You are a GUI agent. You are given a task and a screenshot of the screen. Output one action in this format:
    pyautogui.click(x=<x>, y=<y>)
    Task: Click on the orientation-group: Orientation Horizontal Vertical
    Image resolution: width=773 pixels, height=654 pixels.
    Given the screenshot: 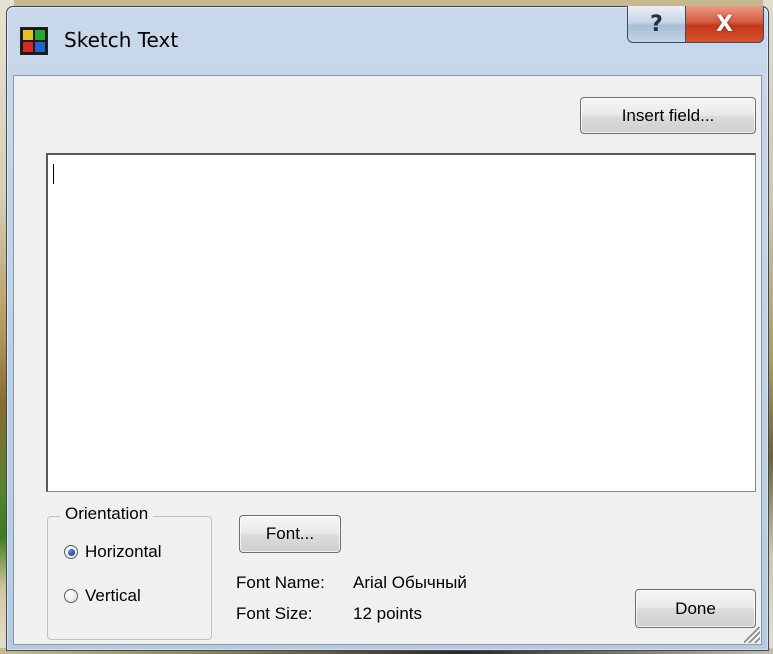 What is the action you would take?
    pyautogui.click(x=129, y=572)
    